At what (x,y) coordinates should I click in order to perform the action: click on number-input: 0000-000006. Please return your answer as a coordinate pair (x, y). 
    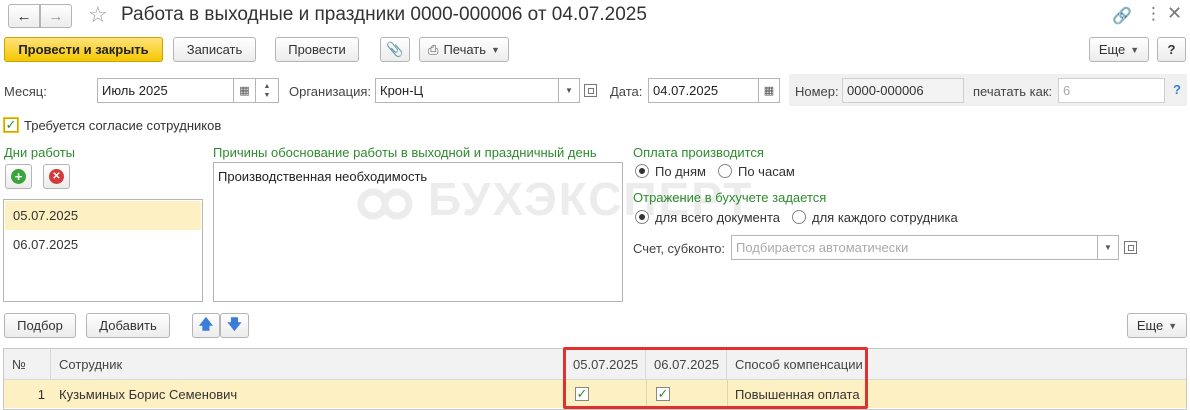
    Looking at the image, I should click on (903, 90).